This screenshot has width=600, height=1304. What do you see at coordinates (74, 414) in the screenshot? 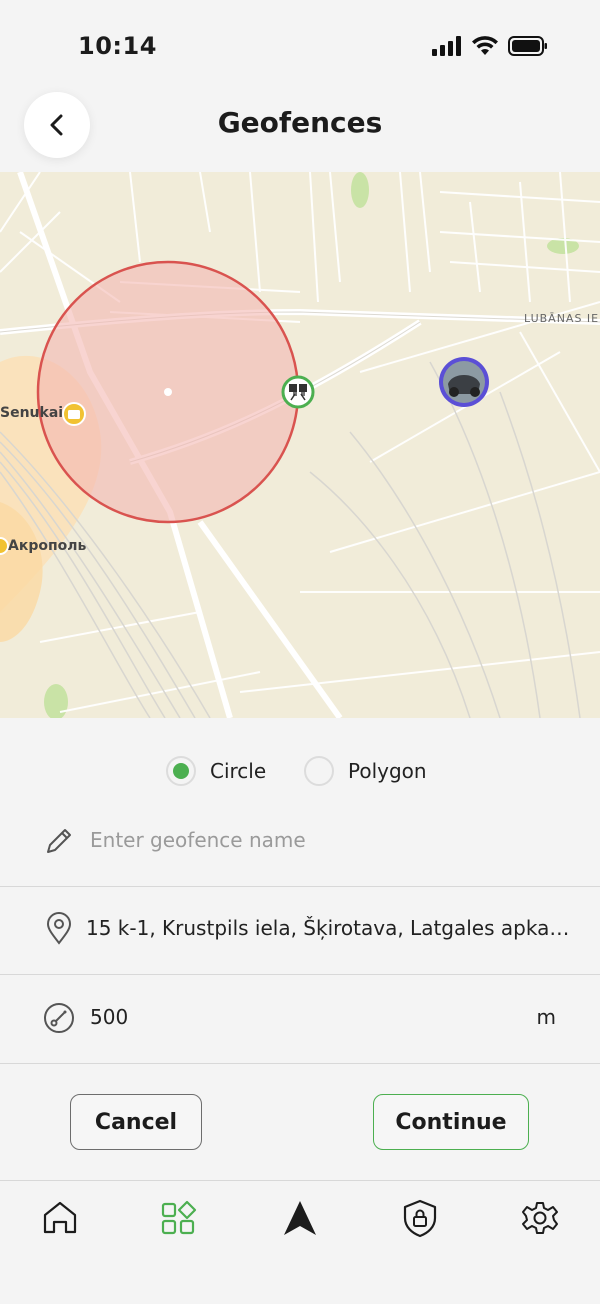
I see `briefcase-icon` at bounding box center [74, 414].